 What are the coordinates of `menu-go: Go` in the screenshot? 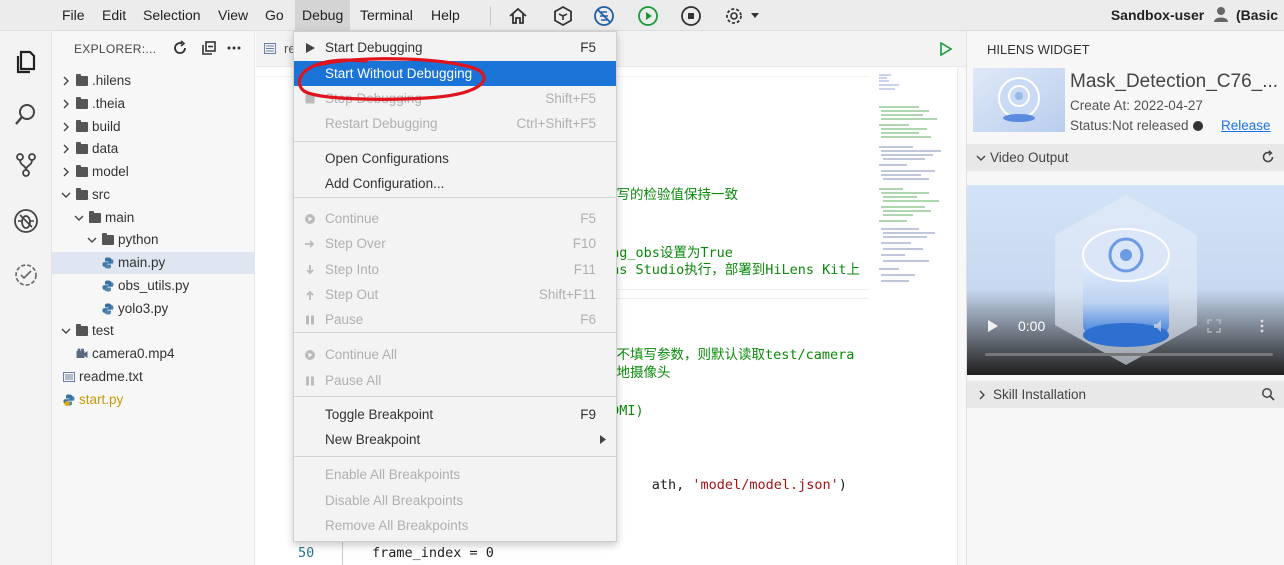 It's located at (274, 15).